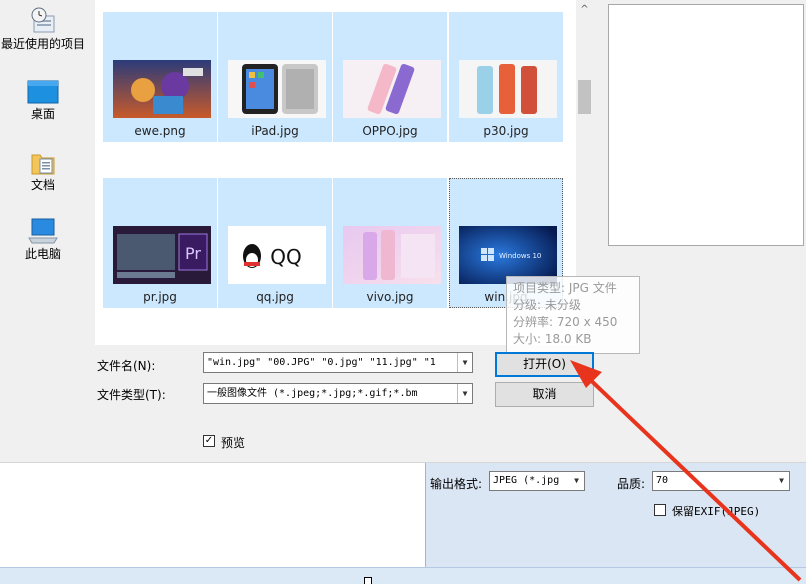 The height and width of the screenshot is (584, 806). Describe the element at coordinates (456, 484) in the screenshot. I see `output-format-label: 输出格式:` at that location.